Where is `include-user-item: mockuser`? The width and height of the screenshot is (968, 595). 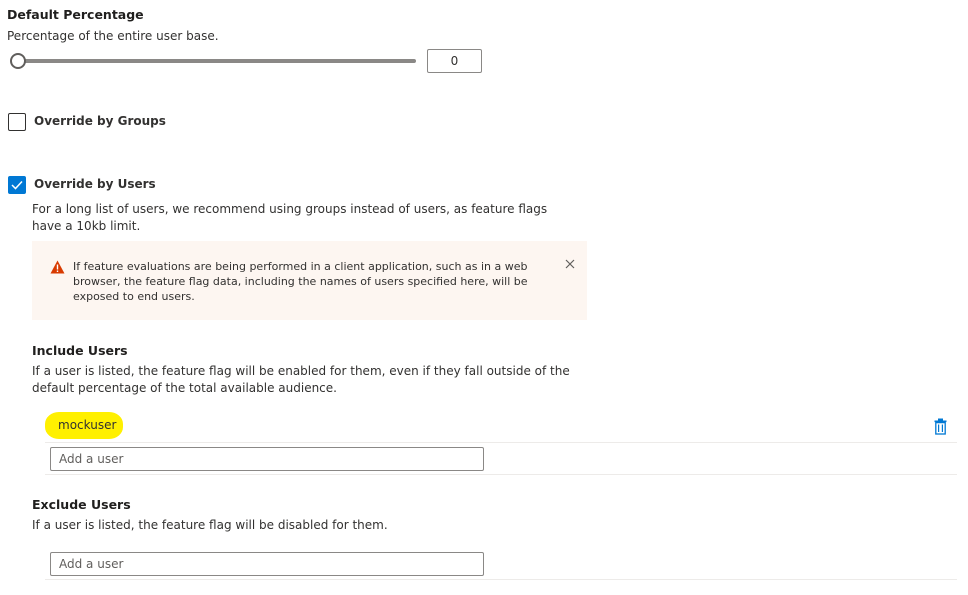
include-user-item: mockuser is located at coordinates (87, 425).